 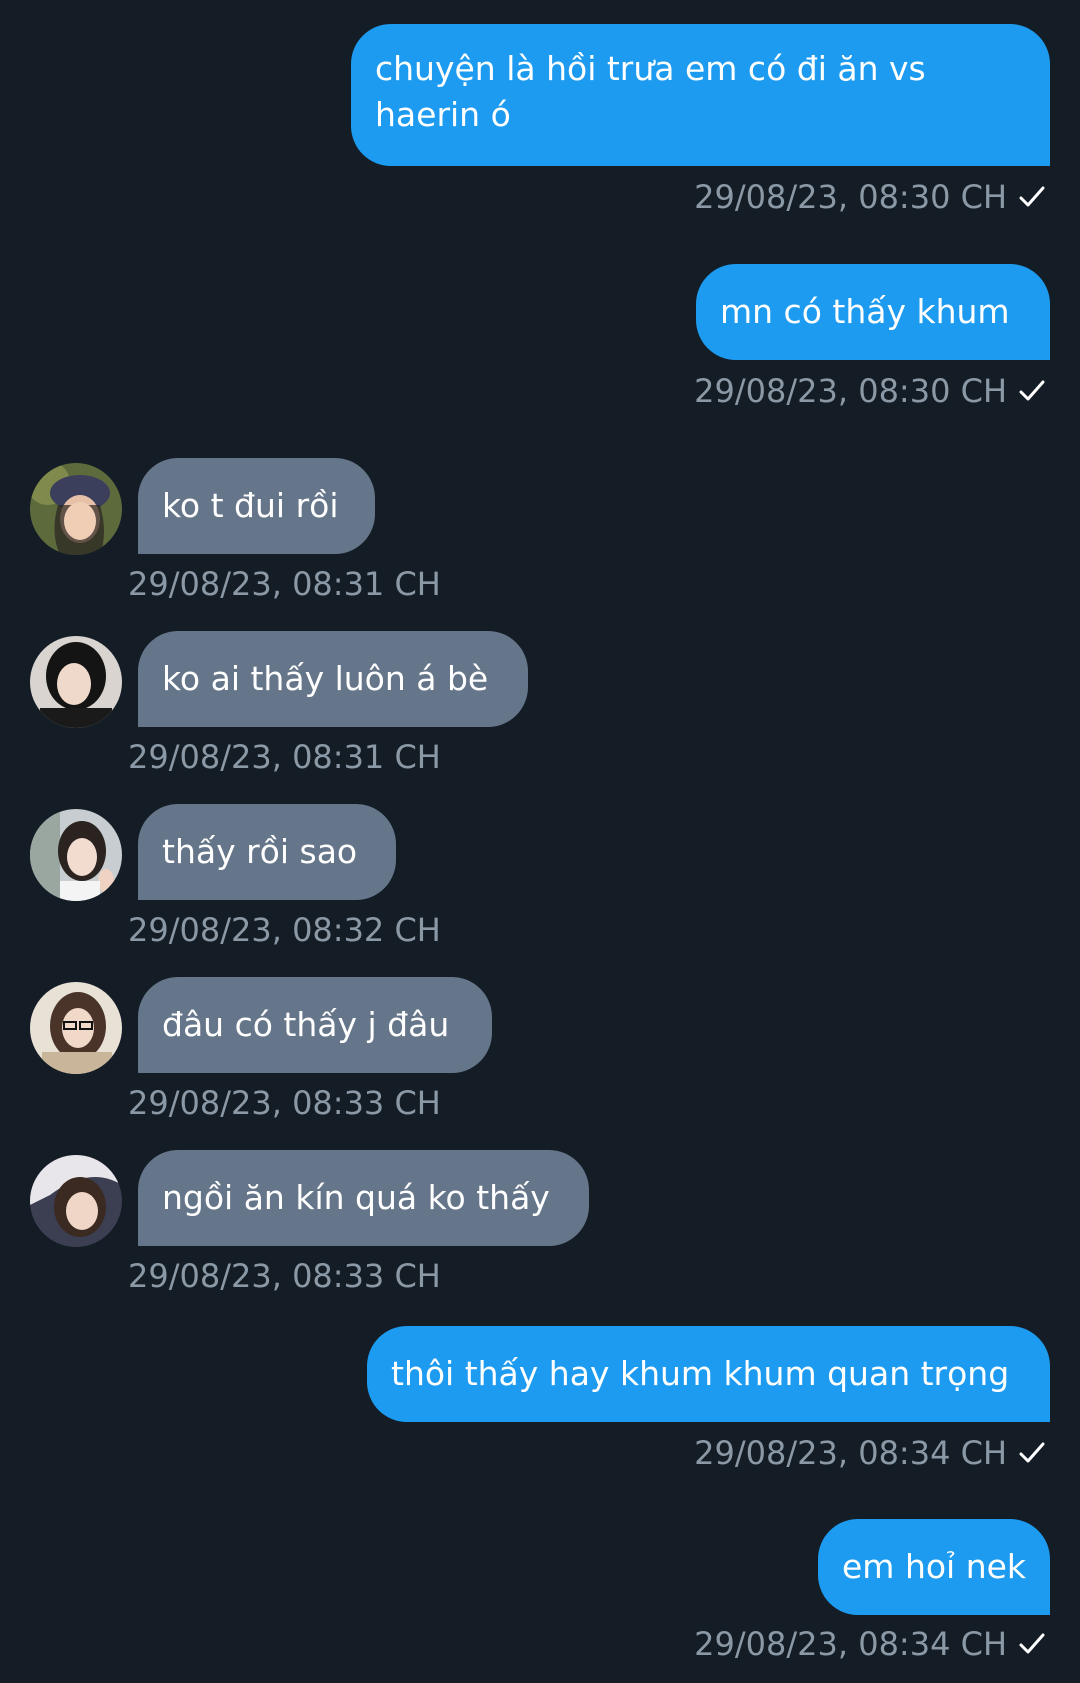 I want to click on message-bubble-incoming: đâu có thấy j đâu, so click(x=315, y=1025).